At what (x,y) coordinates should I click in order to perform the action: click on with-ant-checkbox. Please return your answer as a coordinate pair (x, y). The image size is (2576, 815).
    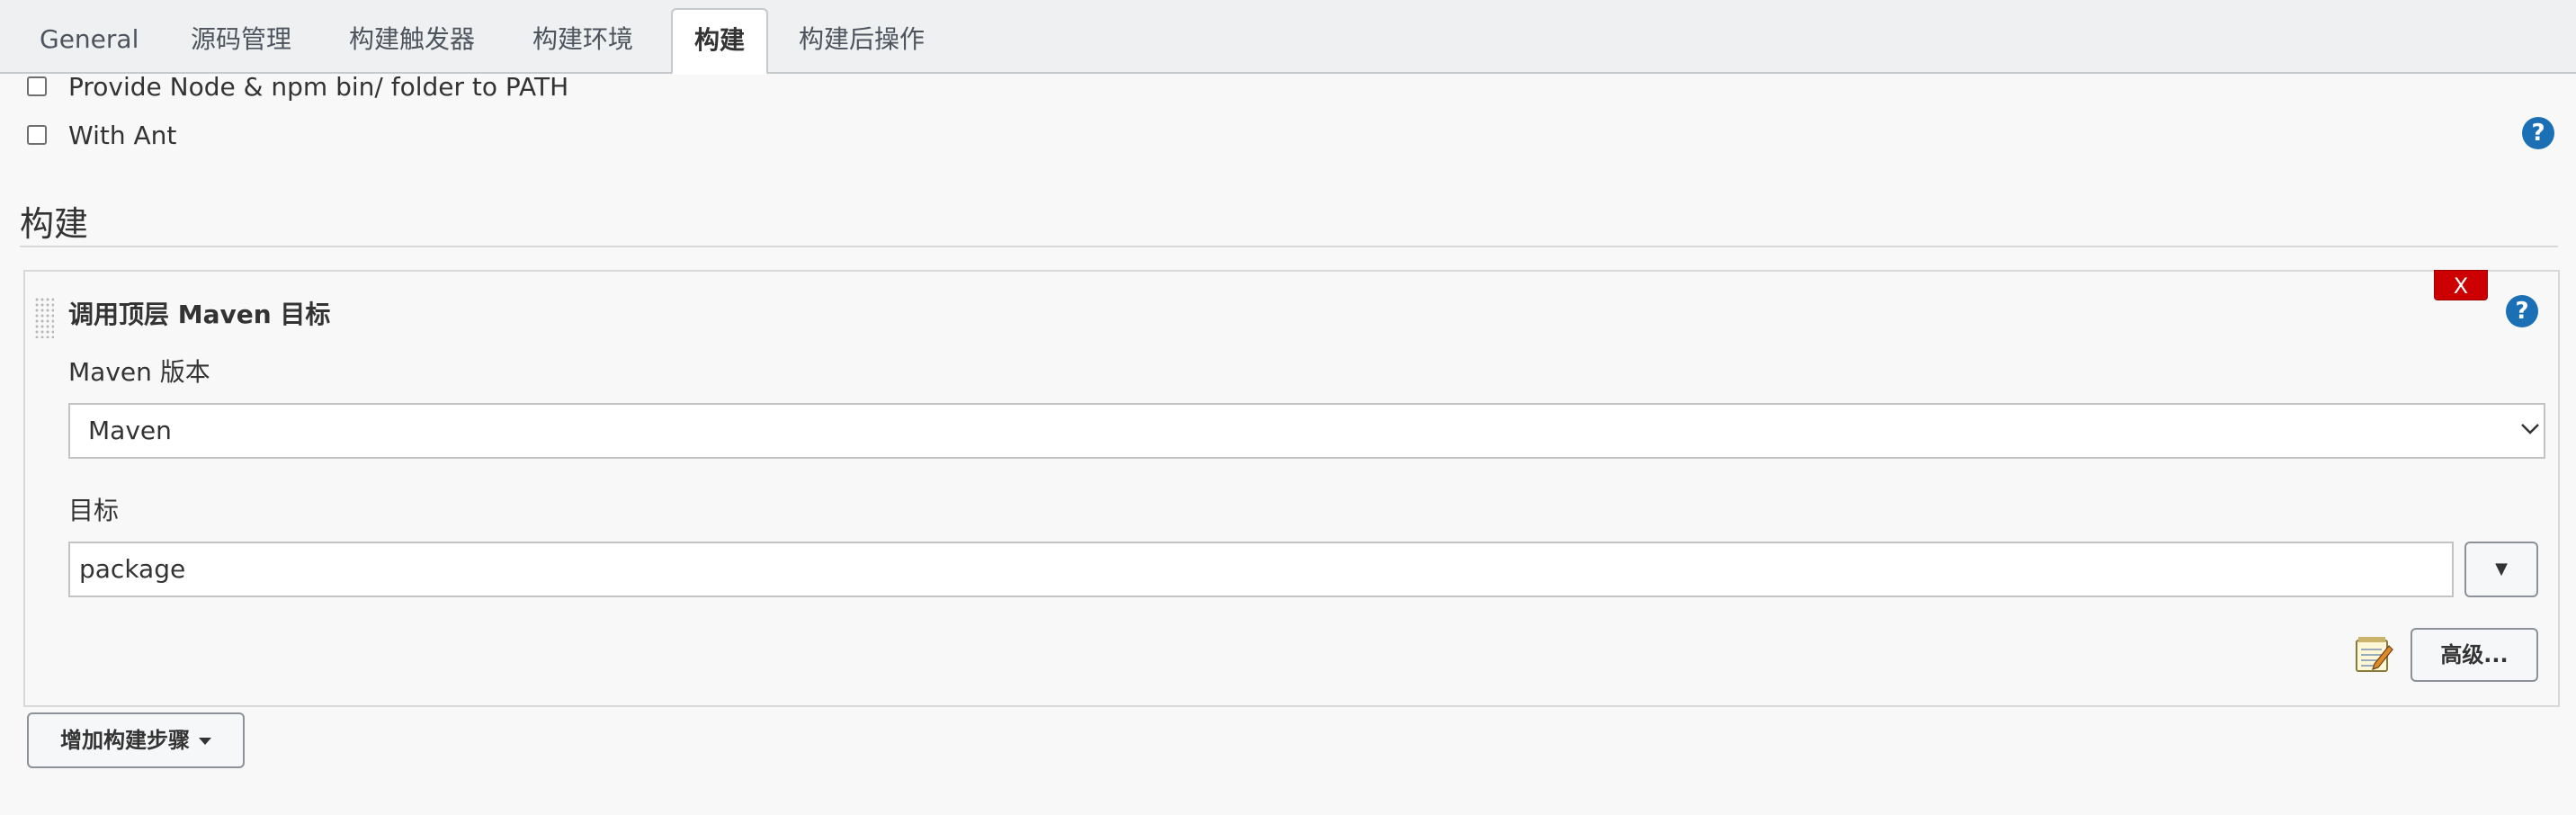
    Looking at the image, I should click on (37, 135).